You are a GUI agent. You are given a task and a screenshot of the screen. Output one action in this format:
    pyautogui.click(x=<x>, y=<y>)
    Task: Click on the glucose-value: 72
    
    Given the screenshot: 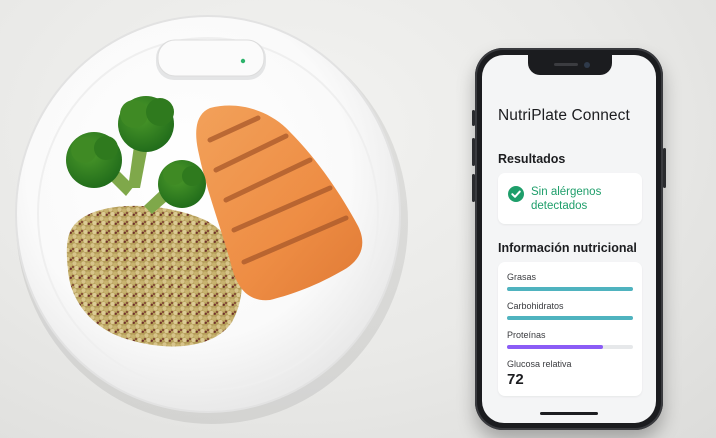 What is the action you would take?
    pyautogui.click(x=515, y=379)
    